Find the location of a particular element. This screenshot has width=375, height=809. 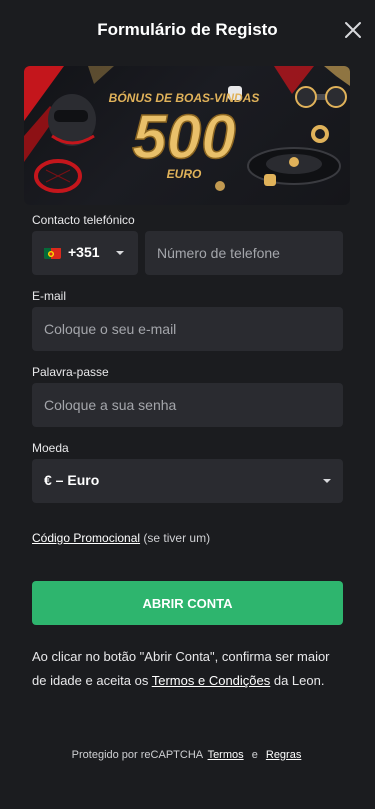

portugal-flag-icon is located at coordinates (52, 253).